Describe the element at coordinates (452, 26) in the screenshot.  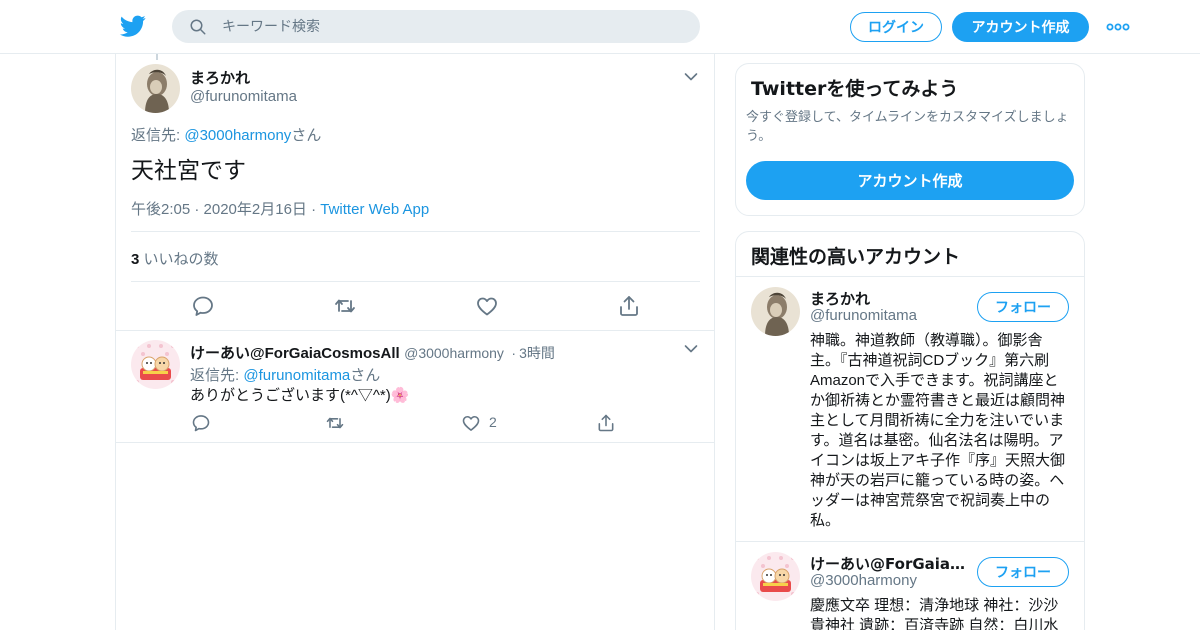
I see `search-input` at that location.